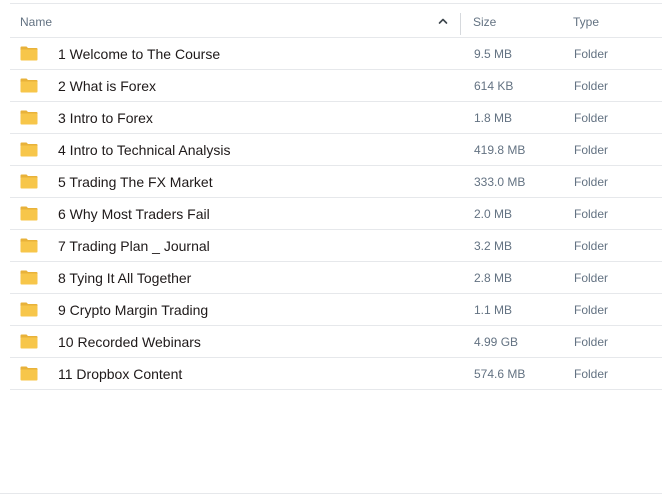  I want to click on file-name: 8 Tying It All Together, so click(124, 278).